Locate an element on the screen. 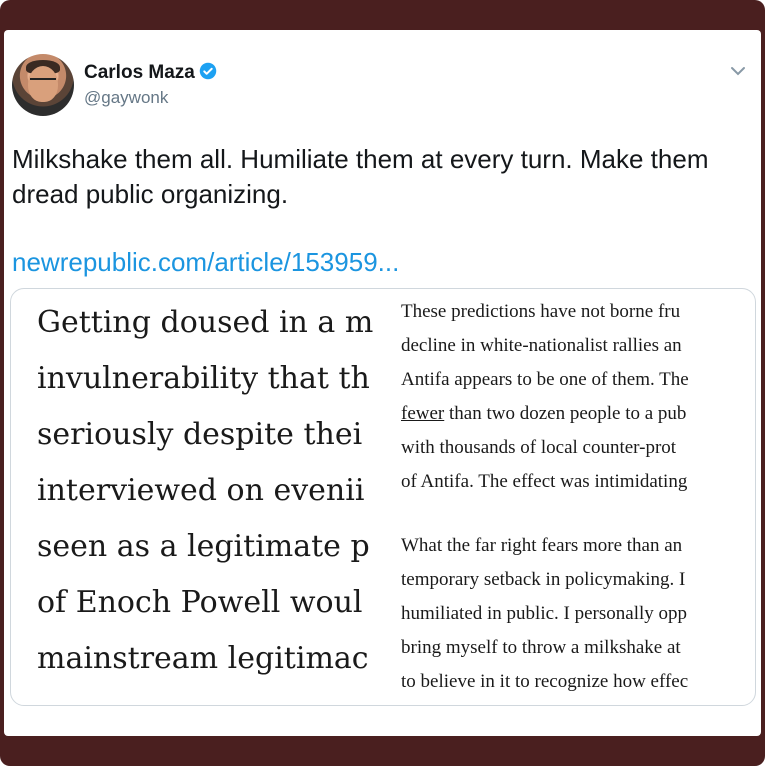  verified-badge-icon is located at coordinates (208, 71).